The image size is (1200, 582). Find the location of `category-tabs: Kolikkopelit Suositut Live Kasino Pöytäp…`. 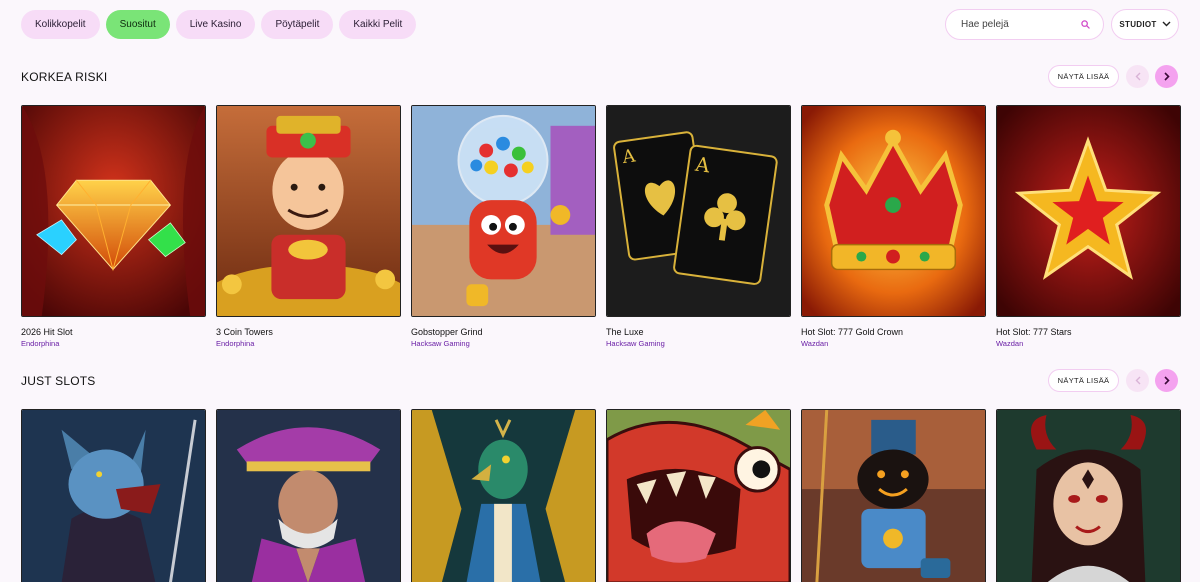

category-tabs: Kolikkopelit Suositut Live Kasino Pöytäp… is located at coordinates (219, 24).